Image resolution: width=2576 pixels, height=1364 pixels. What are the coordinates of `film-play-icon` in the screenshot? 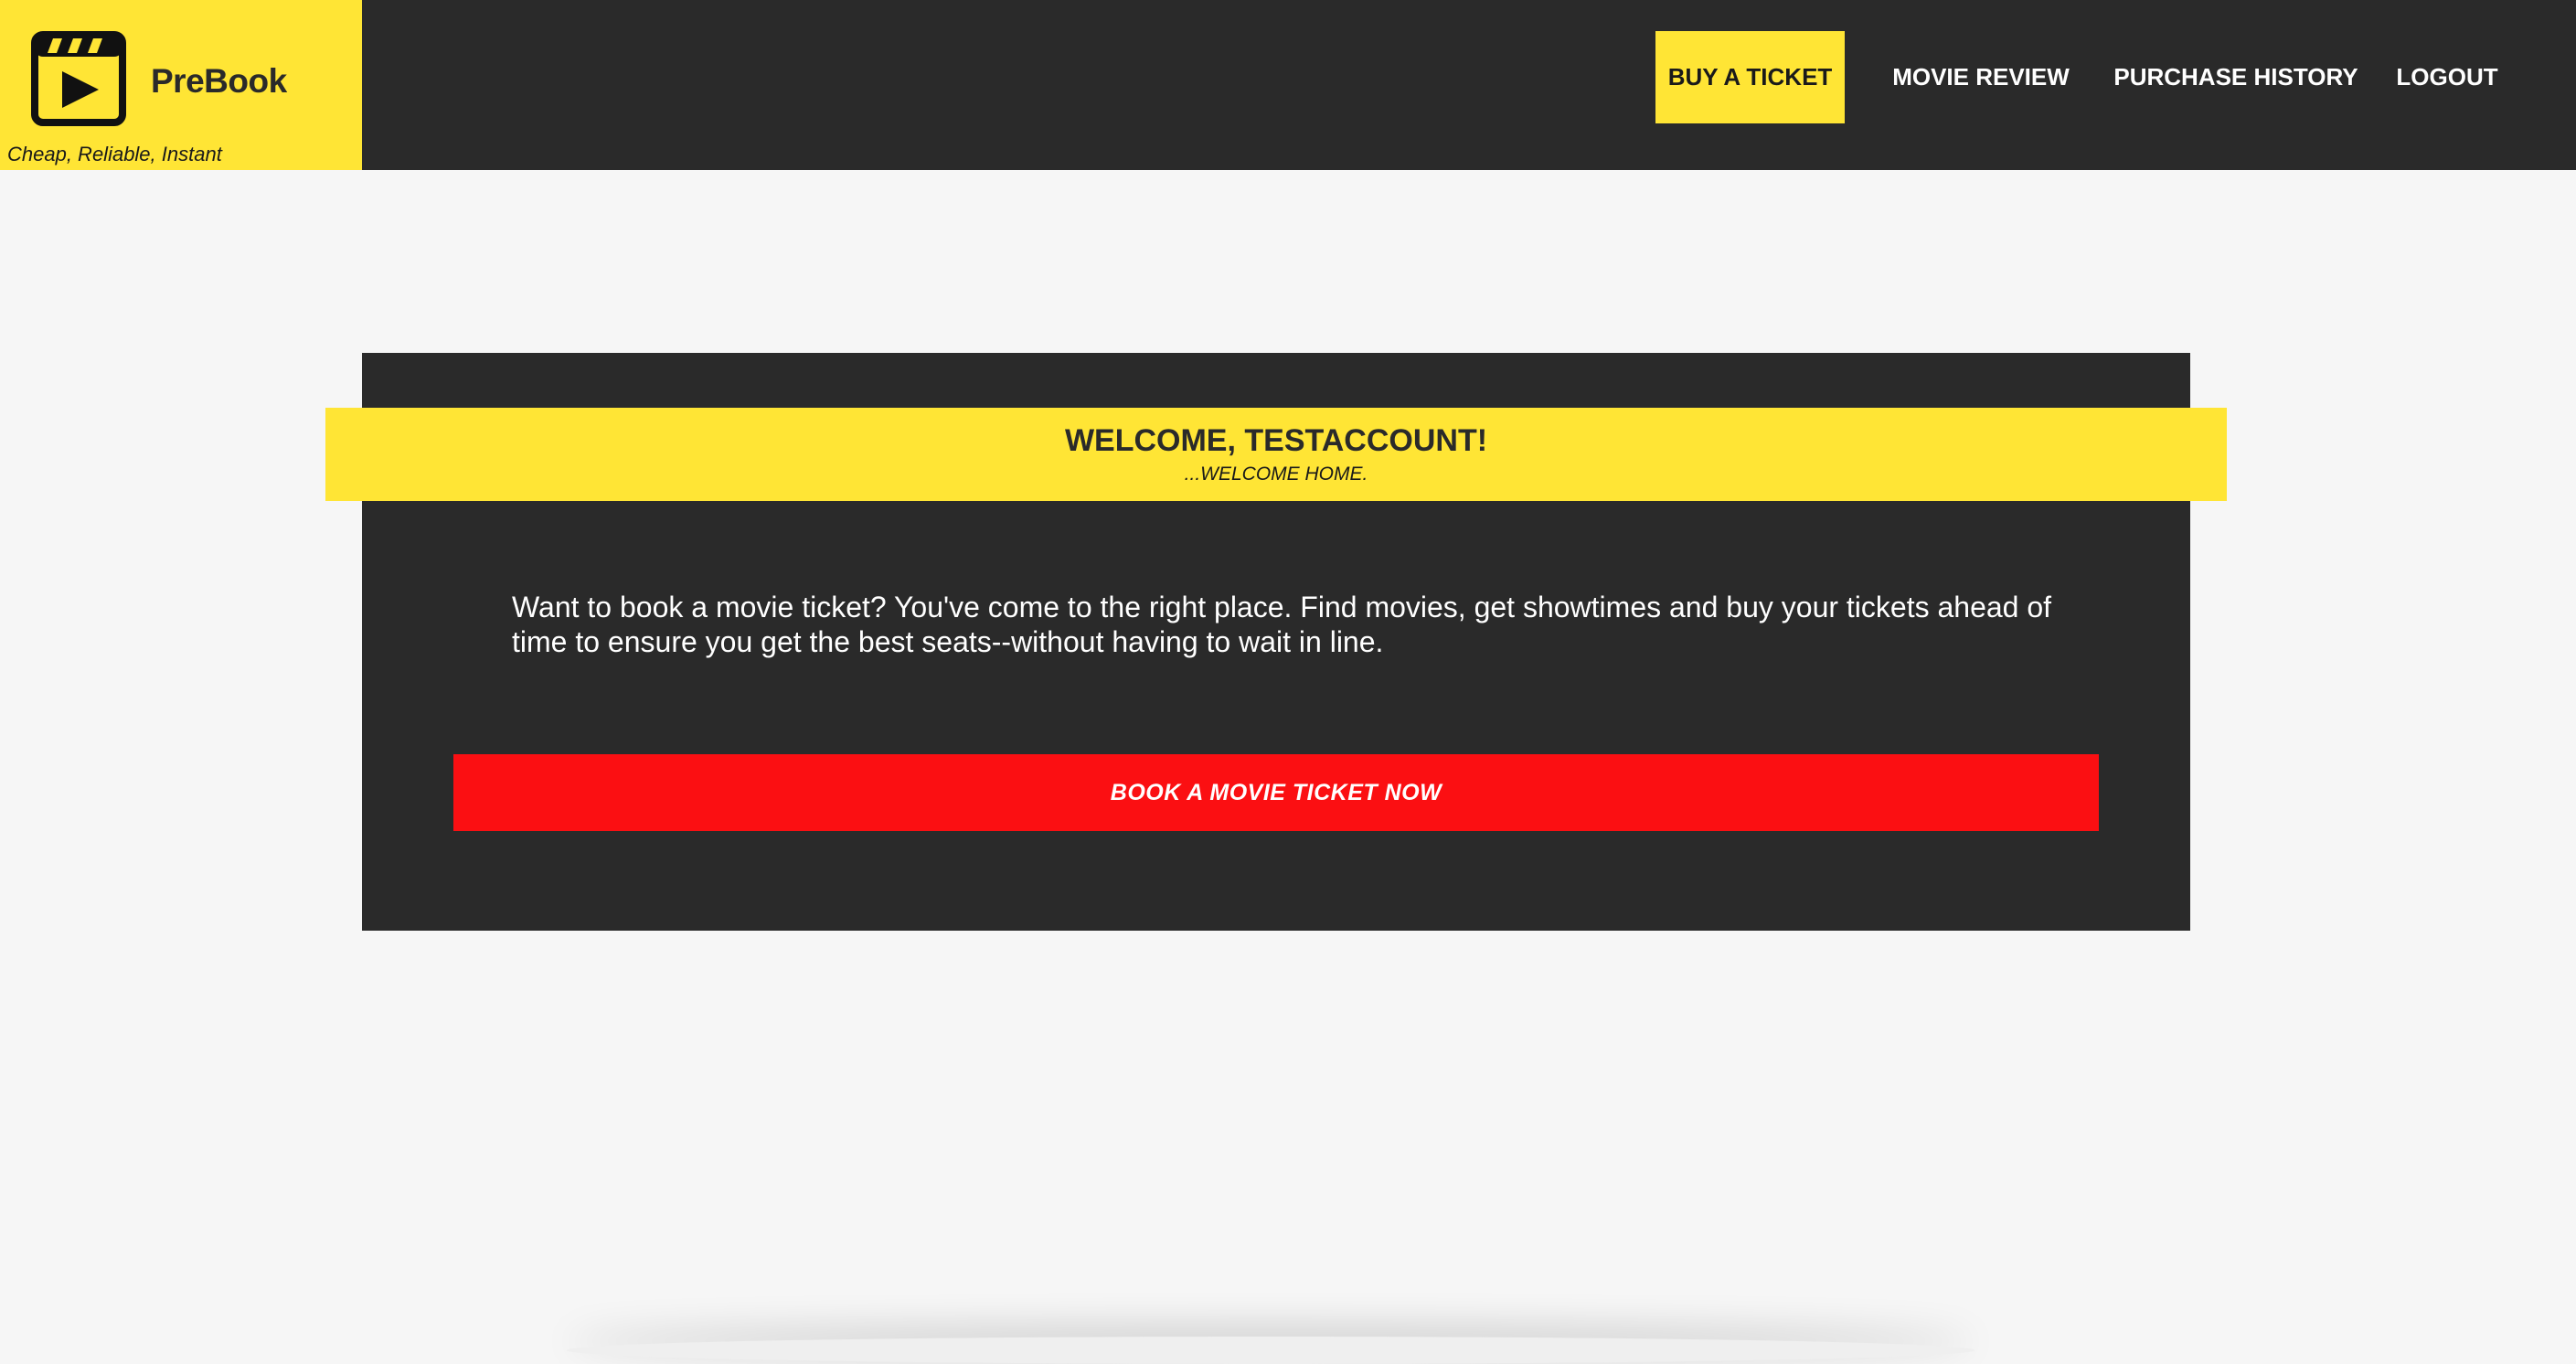 It's located at (78, 78).